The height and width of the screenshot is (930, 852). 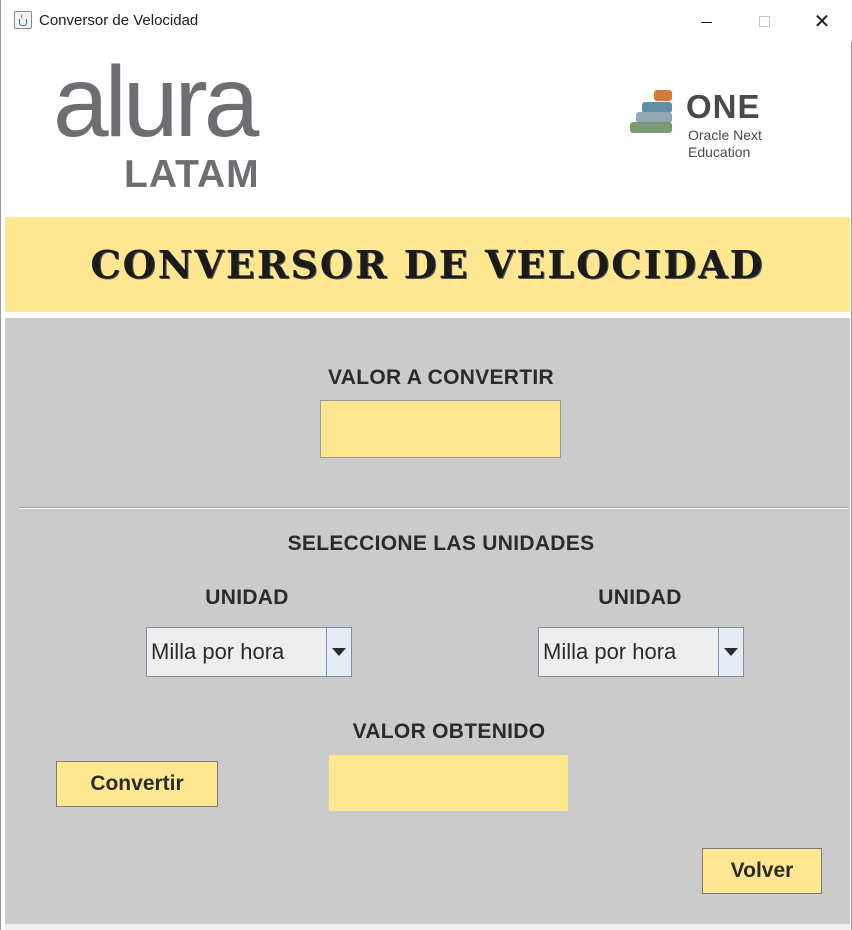 What do you see at coordinates (427, 927) in the screenshot?
I see `window-bottom-edge` at bounding box center [427, 927].